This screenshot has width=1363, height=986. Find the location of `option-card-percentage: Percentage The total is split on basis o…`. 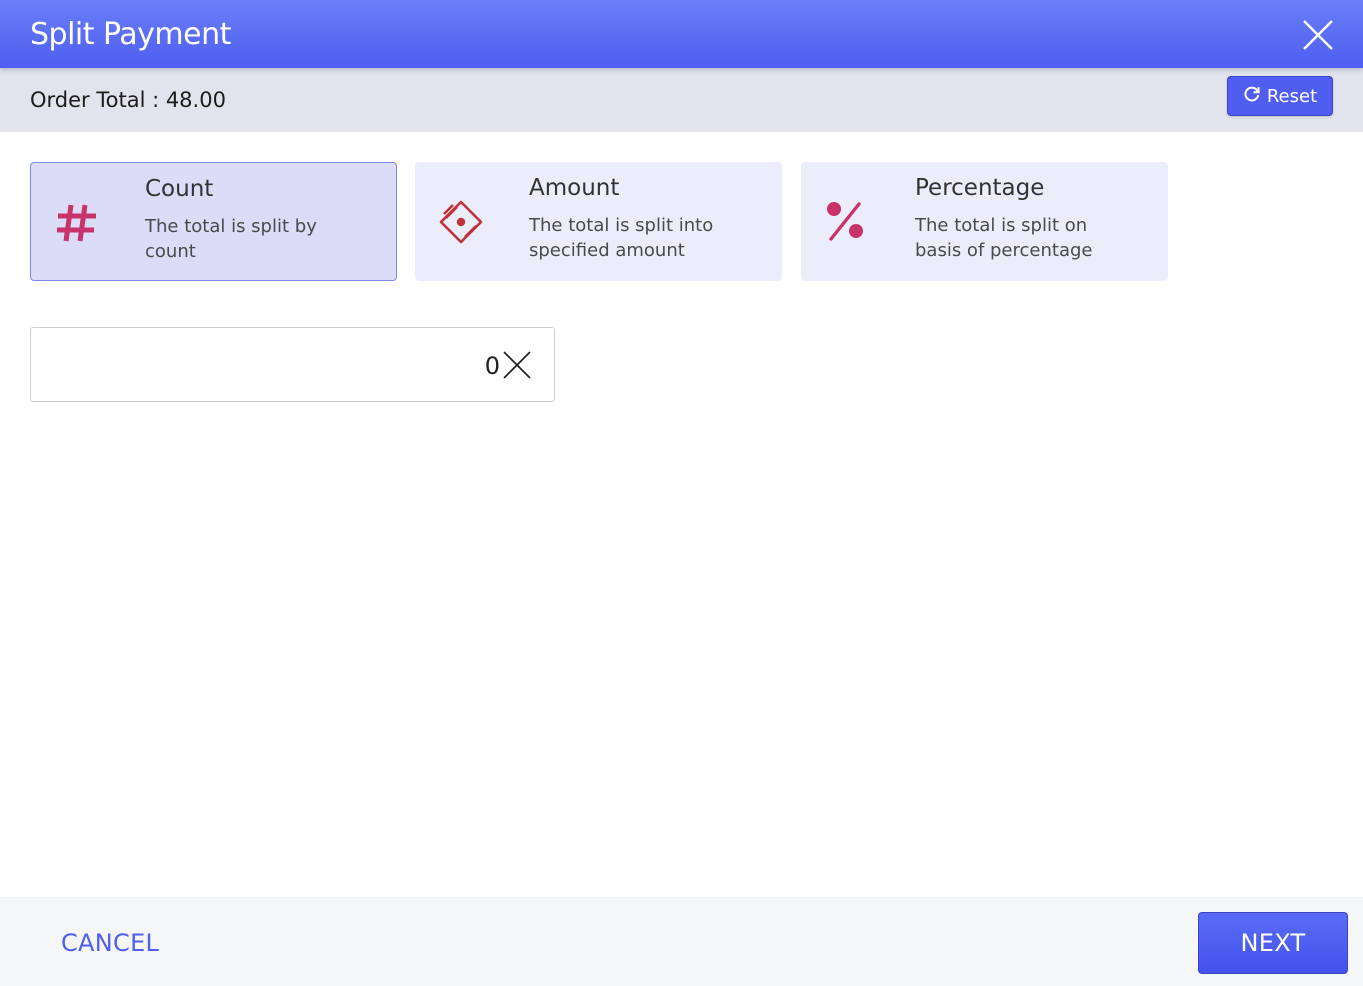

option-card-percentage: Percentage The total is split on basis o… is located at coordinates (984, 221).